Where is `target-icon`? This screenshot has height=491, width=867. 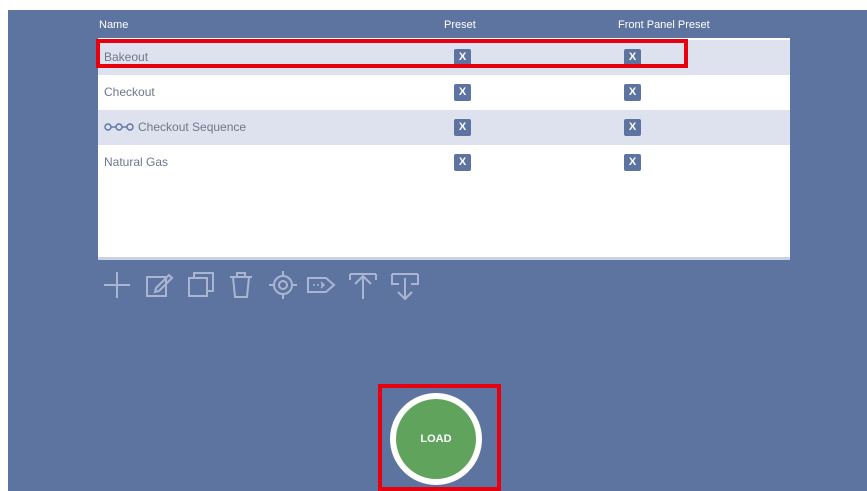
target-icon is located at coordinates (283, 285).